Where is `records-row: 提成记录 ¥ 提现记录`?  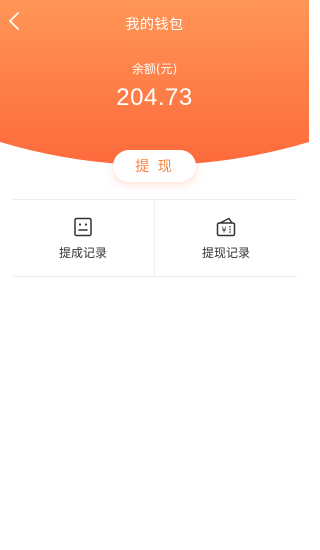 records-row: 提成记录 ¥ 提现记录 is located at coordinates (154, 238).